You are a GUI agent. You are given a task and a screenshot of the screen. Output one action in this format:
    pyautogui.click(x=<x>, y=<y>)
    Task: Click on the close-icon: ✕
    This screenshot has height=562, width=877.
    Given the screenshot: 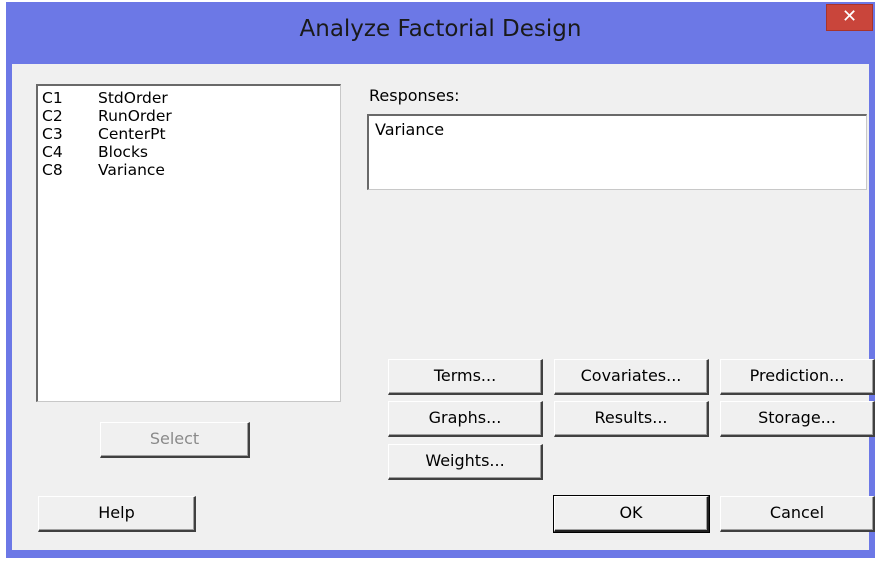 What is the action you would take?
    pyautogui.click(x=849, y=16)
    